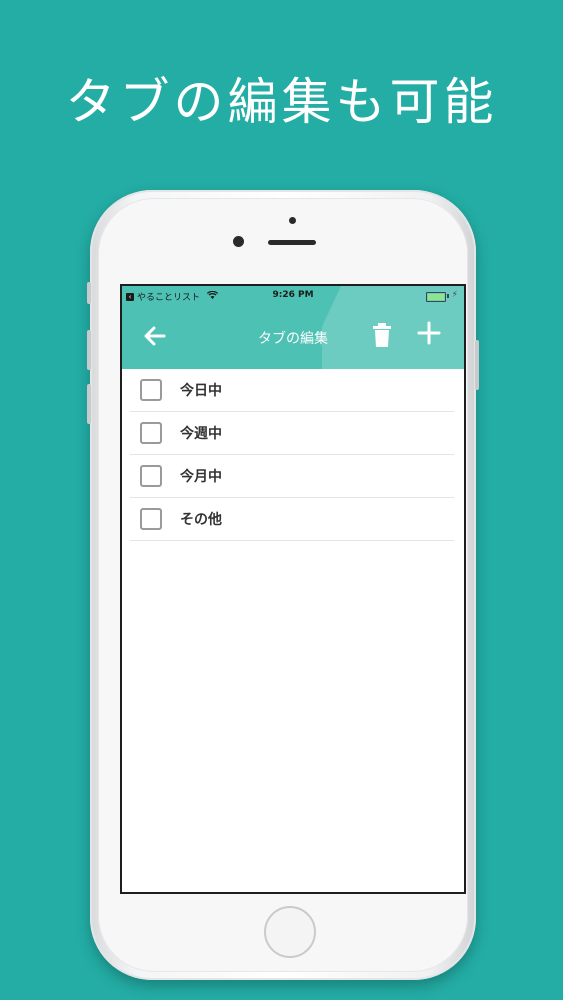 The width and height of the screenshot is (563, 1000). Describe the element at coordinates (382, 335) in the screenshot. I see `trash-icon` at that location.